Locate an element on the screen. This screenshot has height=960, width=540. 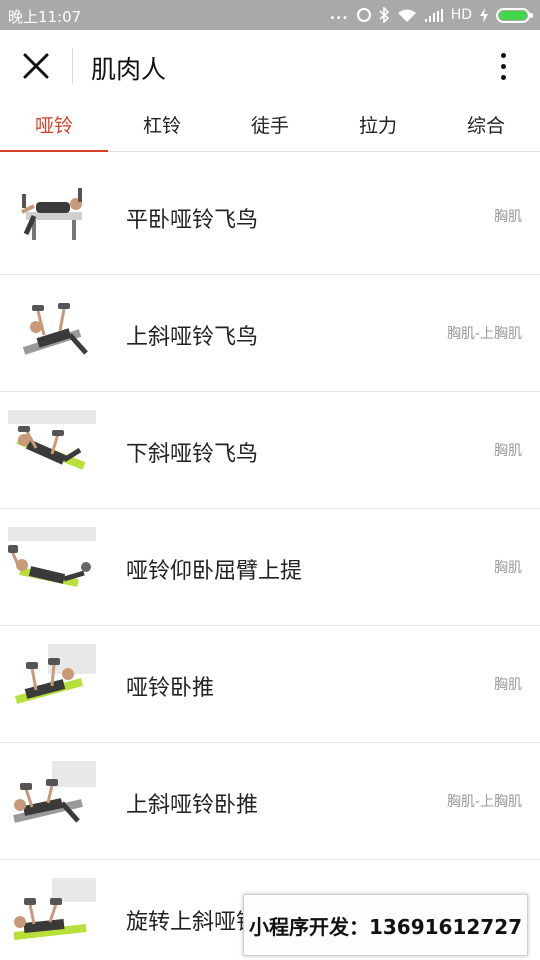
tab-cable: 拉力 is located at coordinates (378, 126).